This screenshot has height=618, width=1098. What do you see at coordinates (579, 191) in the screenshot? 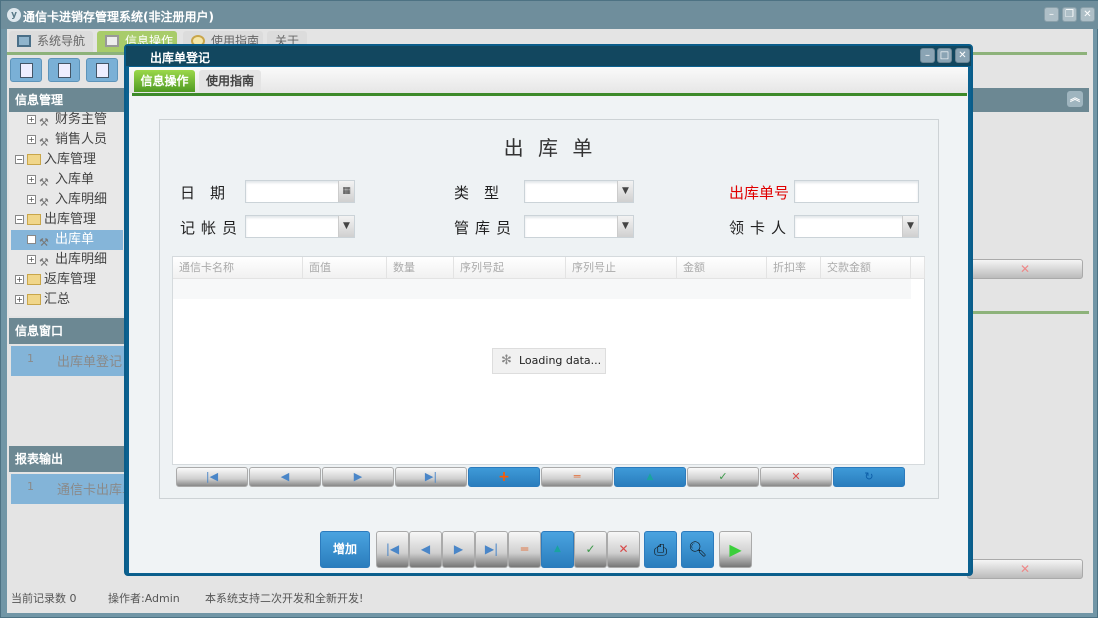
I see `type-select: ▼` at bounding box center [579, 191].